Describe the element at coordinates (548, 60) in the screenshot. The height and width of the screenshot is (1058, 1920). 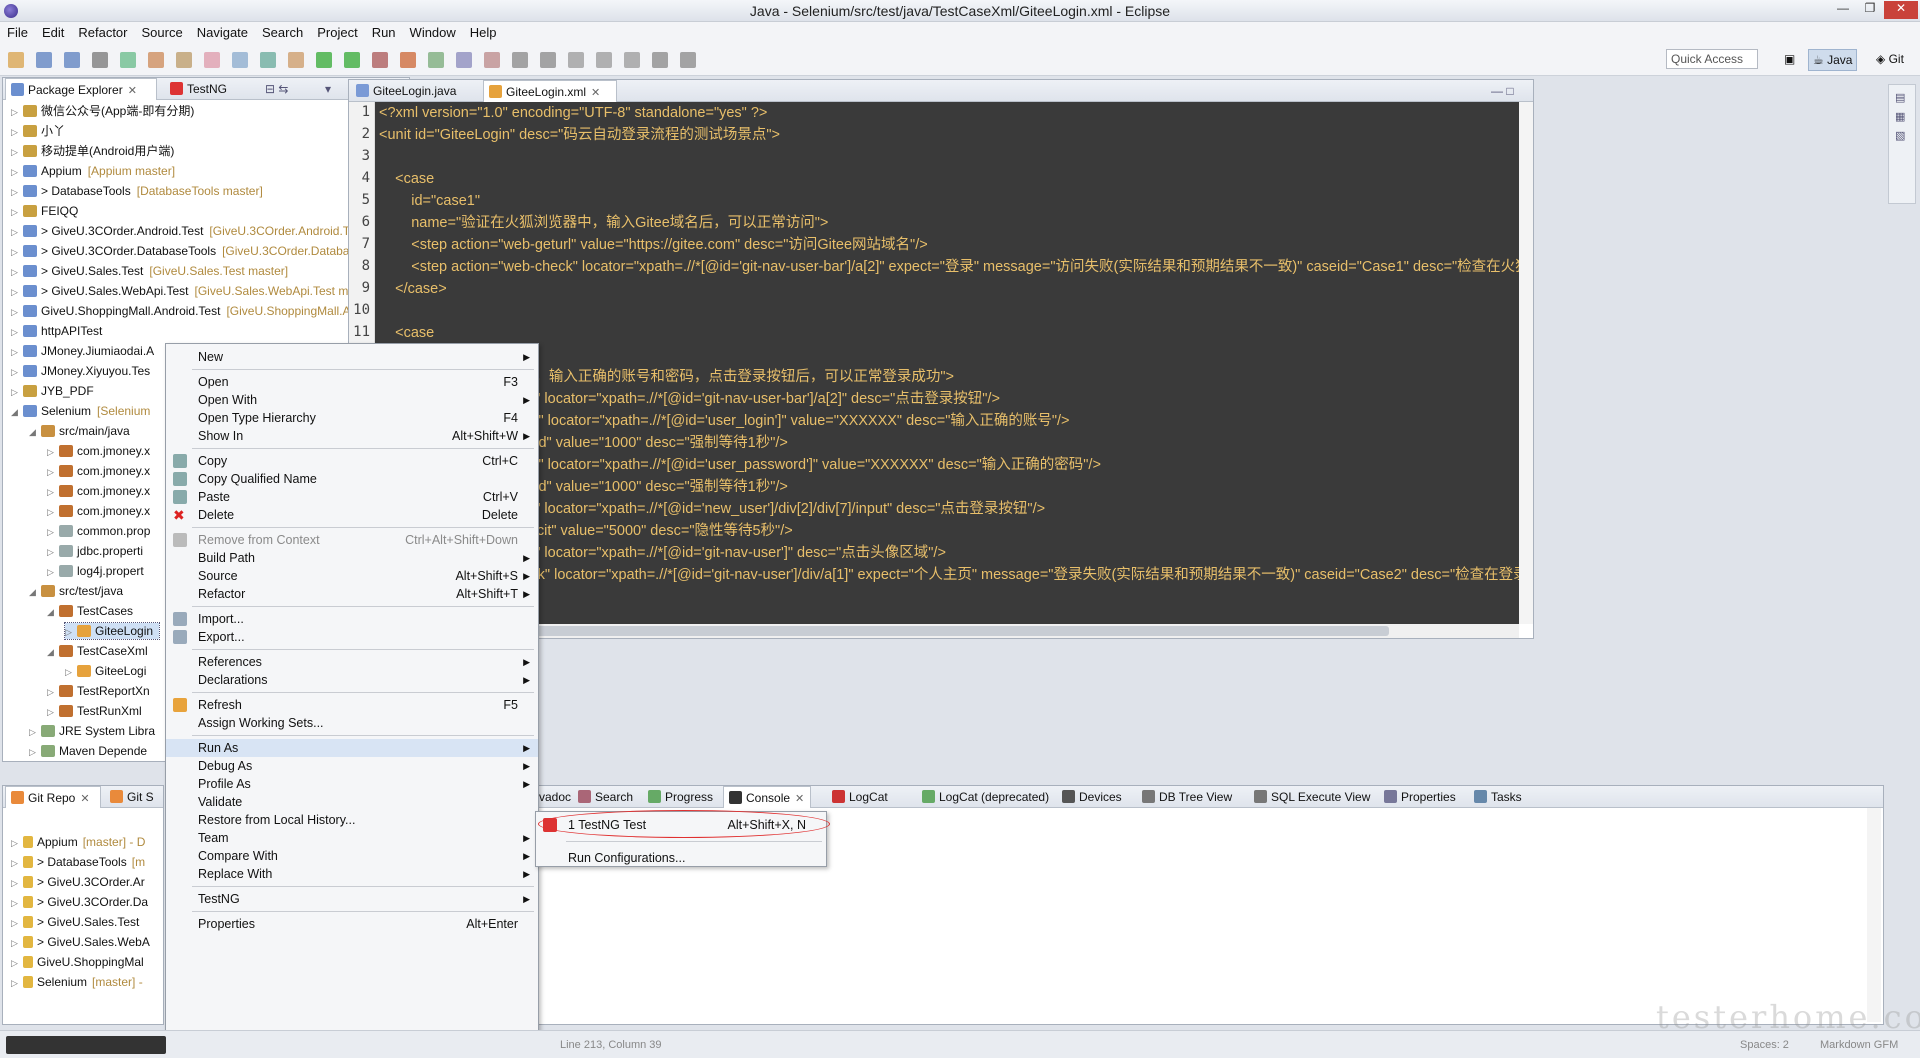
I see `forward-icon` at that location.